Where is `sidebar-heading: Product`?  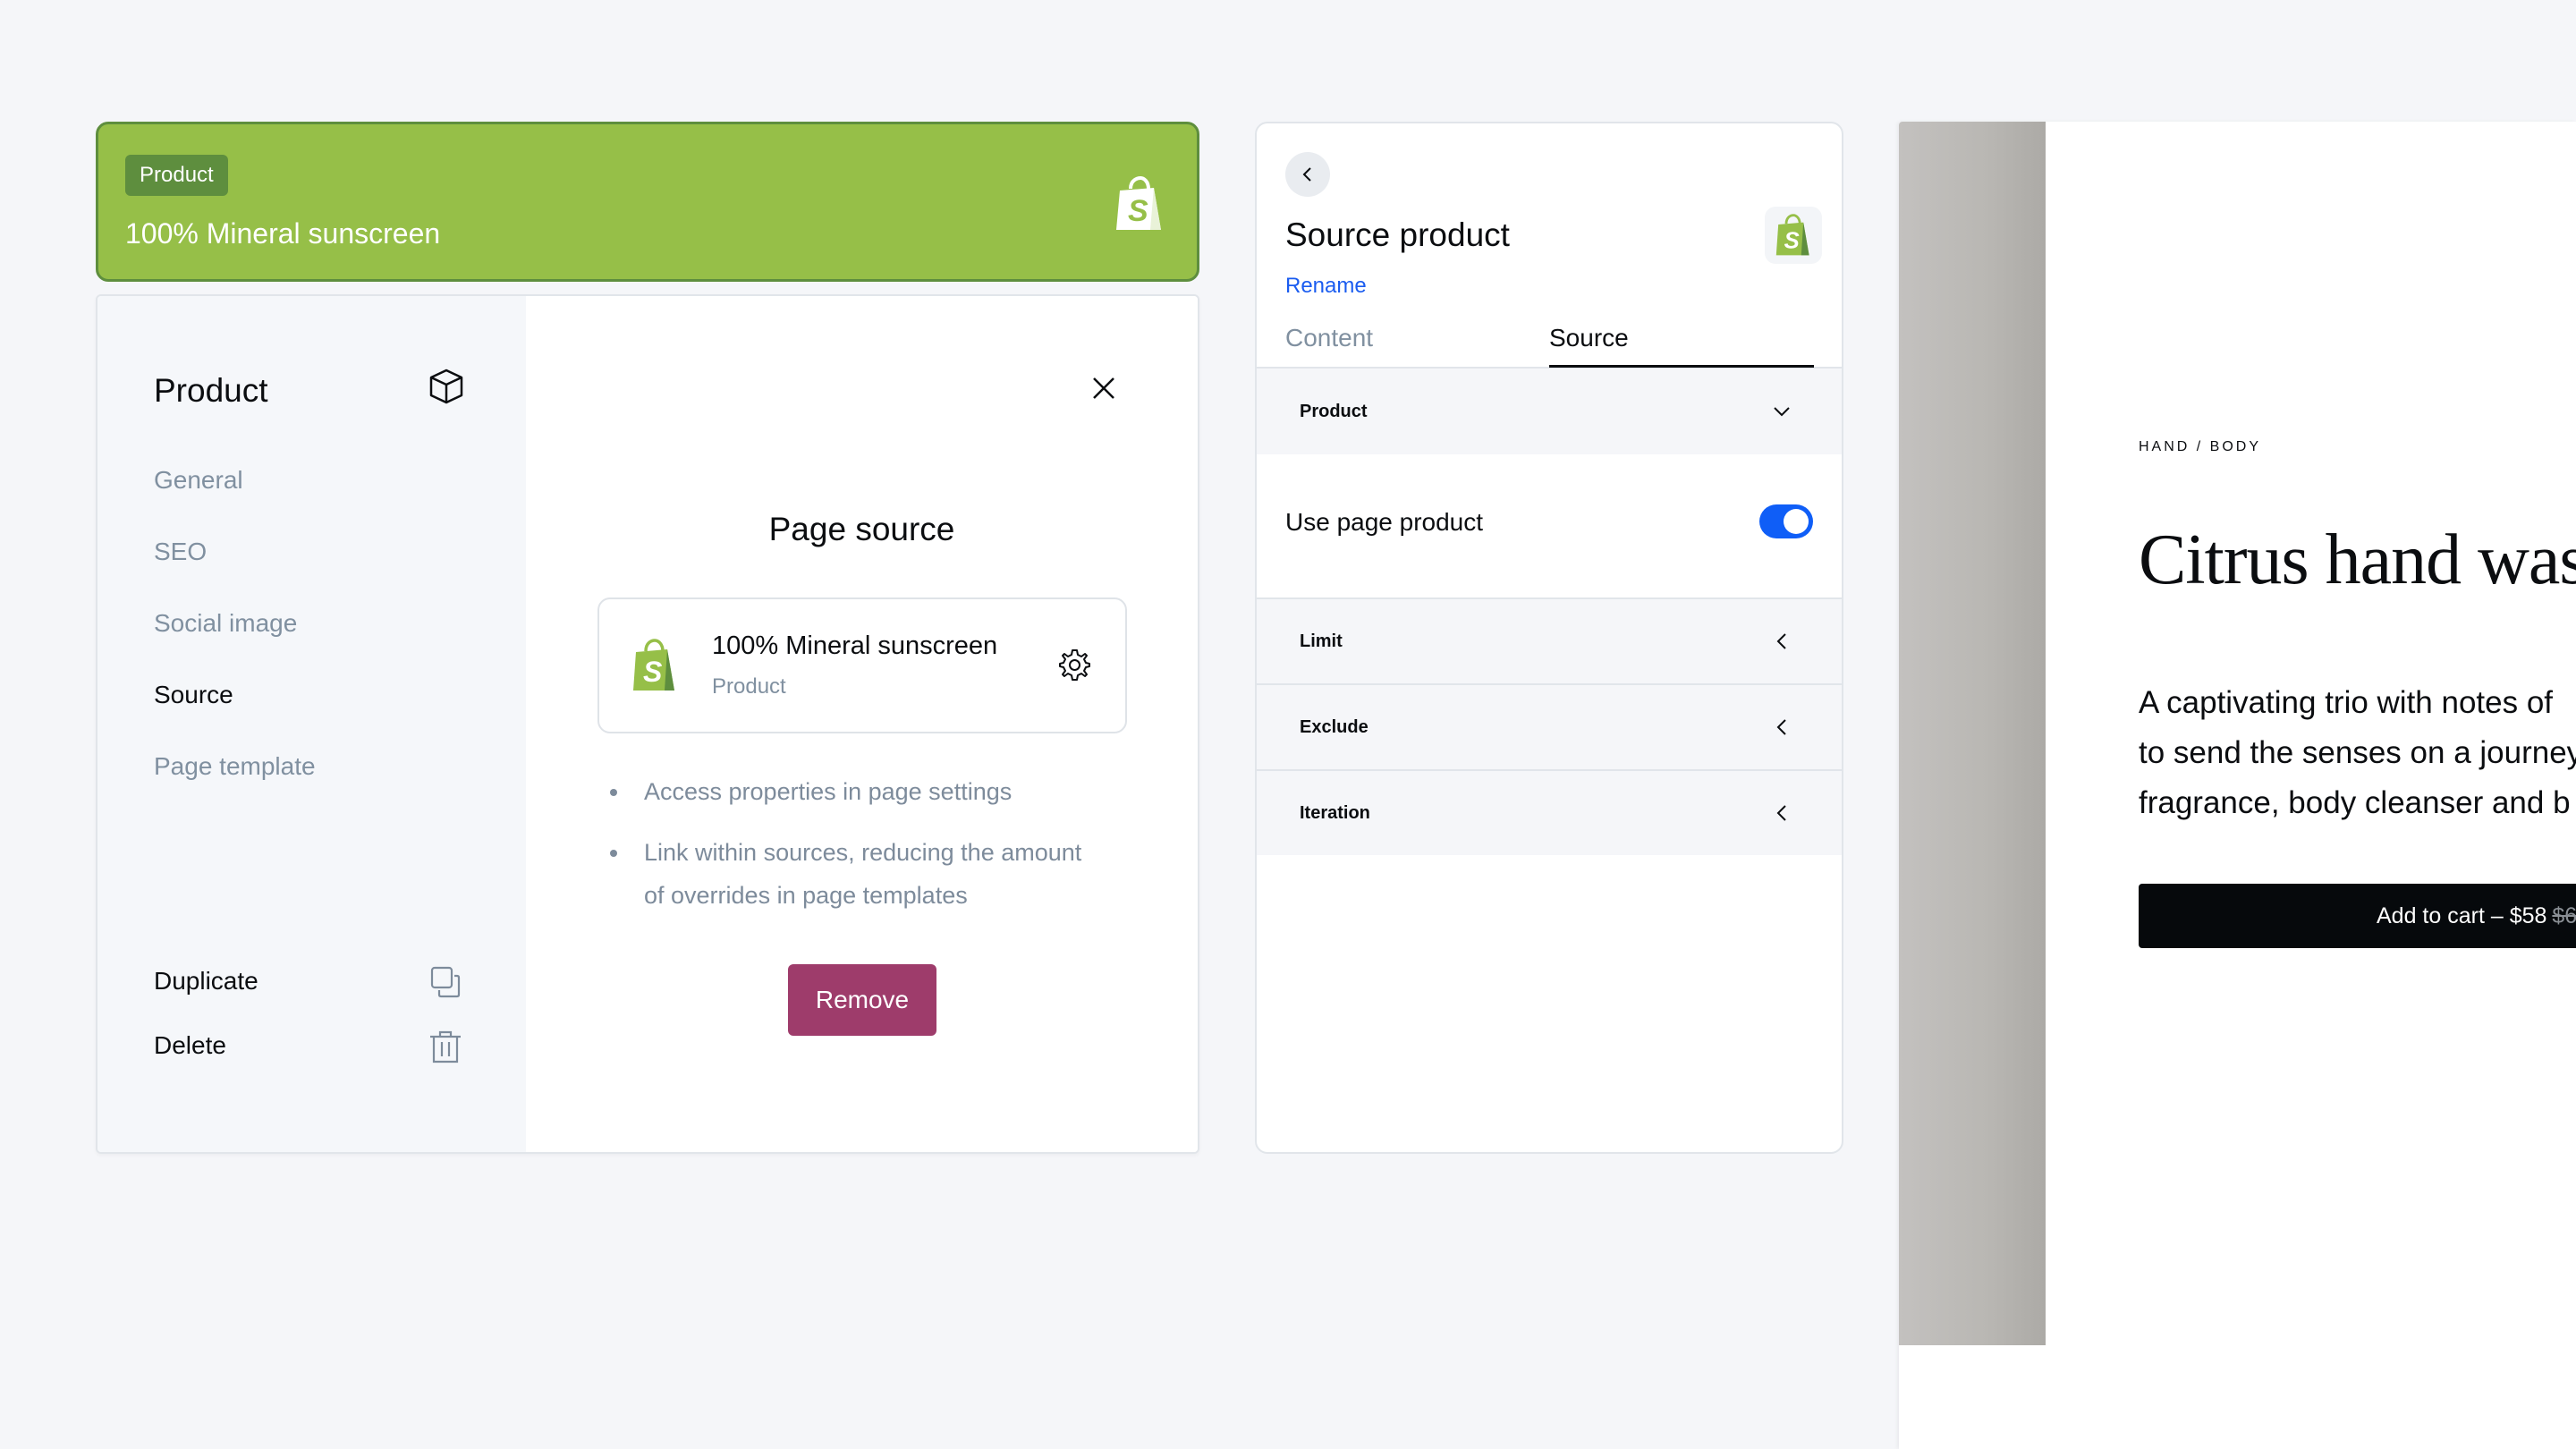 sidebar-heading: Product is located at coordinates (211, 390).